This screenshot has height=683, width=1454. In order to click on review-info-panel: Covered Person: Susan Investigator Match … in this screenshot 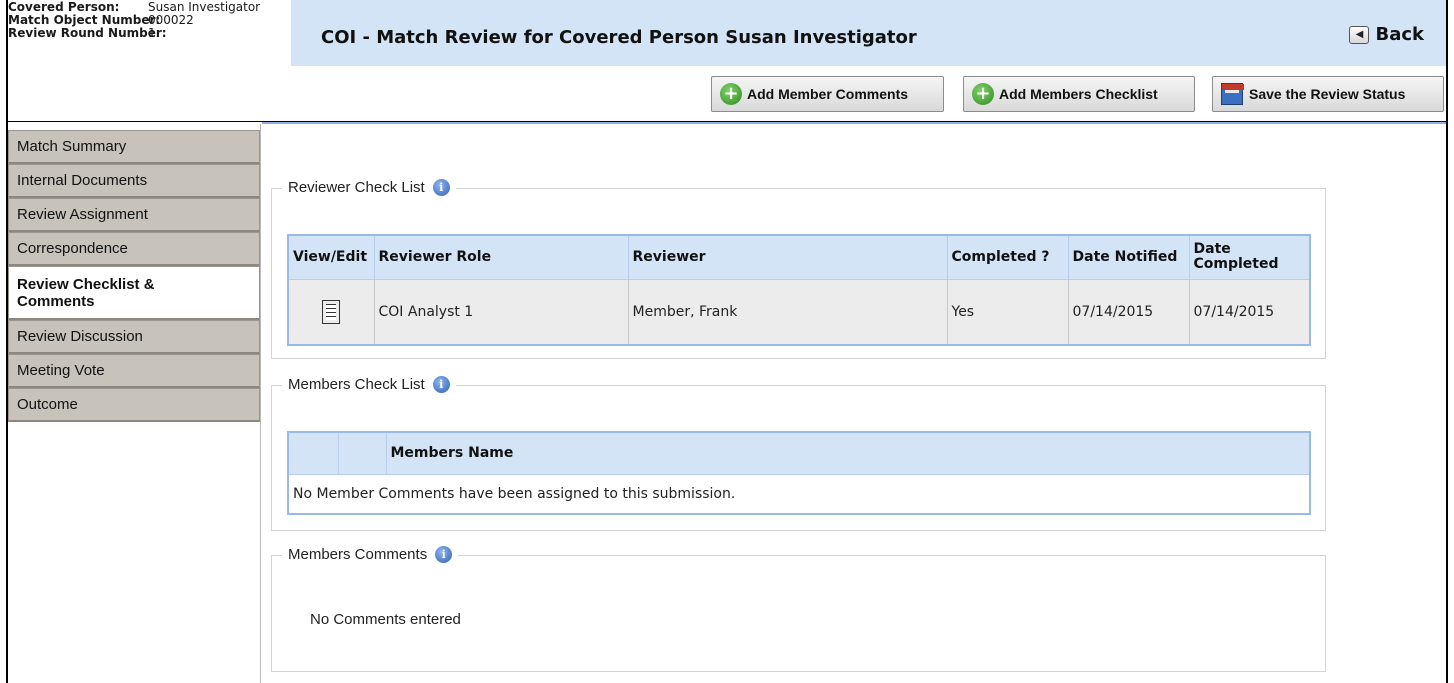, I will do `click(149, 33)`.